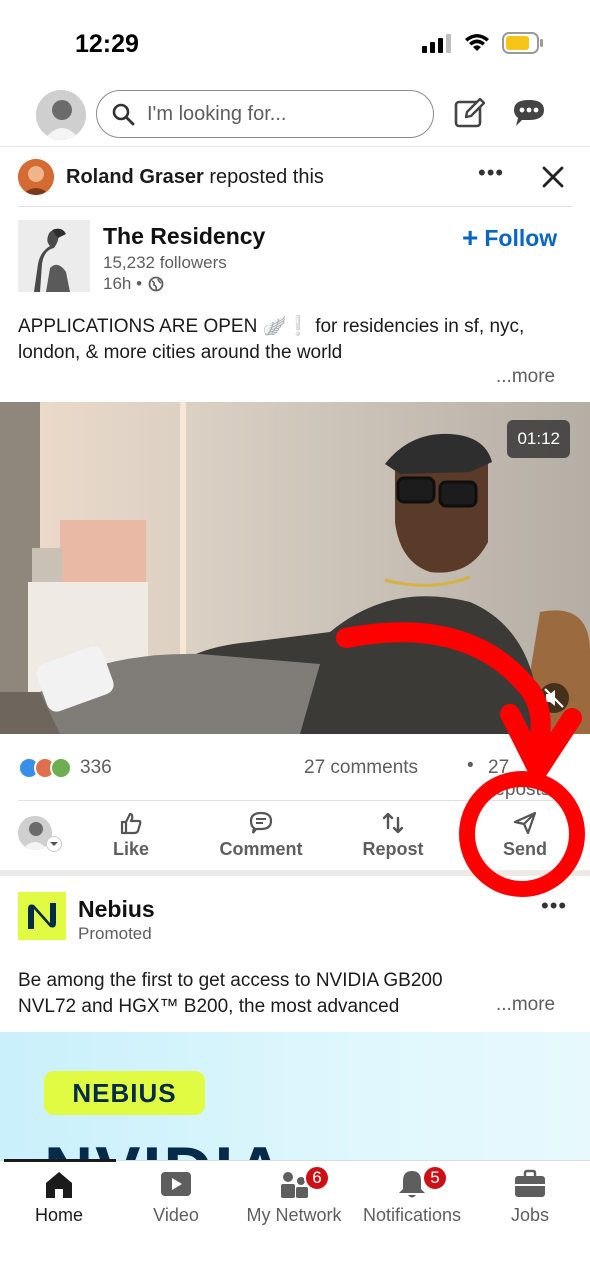 The height and width of the screenshot is (1278, 590). Describe the element at coordinates (124, 1093) in the screenshot. I see `nebius-badge: NEBIUS` at that location.